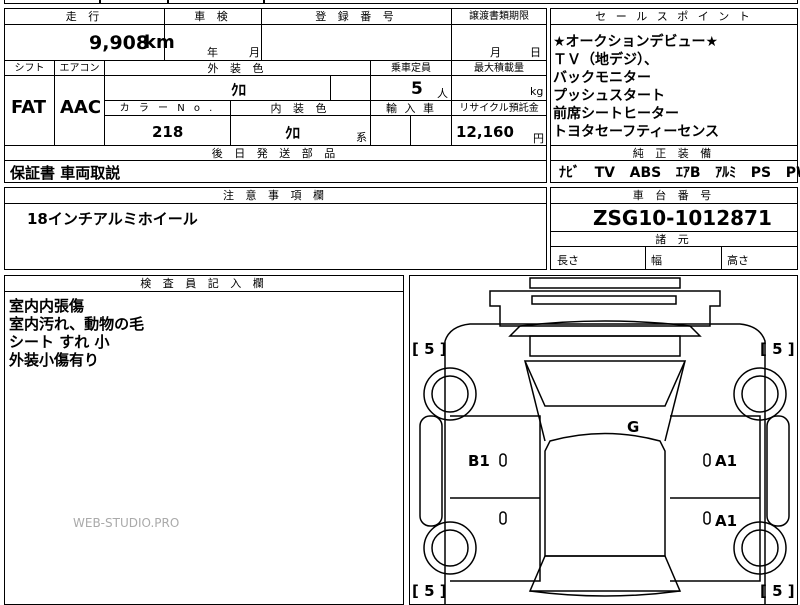  I want to click on inspection-month: 月, so click(254, 52).